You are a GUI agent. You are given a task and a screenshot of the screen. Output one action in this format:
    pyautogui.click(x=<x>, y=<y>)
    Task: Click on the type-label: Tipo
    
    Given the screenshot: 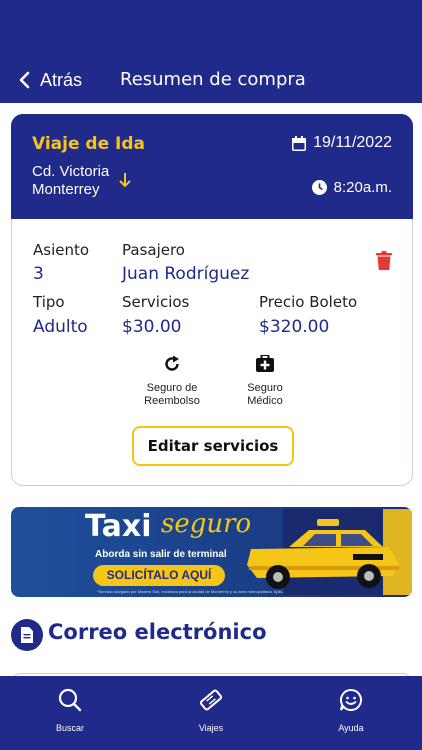 What is the action you would take?
    pyautogui.click(x=49, y=302)
    